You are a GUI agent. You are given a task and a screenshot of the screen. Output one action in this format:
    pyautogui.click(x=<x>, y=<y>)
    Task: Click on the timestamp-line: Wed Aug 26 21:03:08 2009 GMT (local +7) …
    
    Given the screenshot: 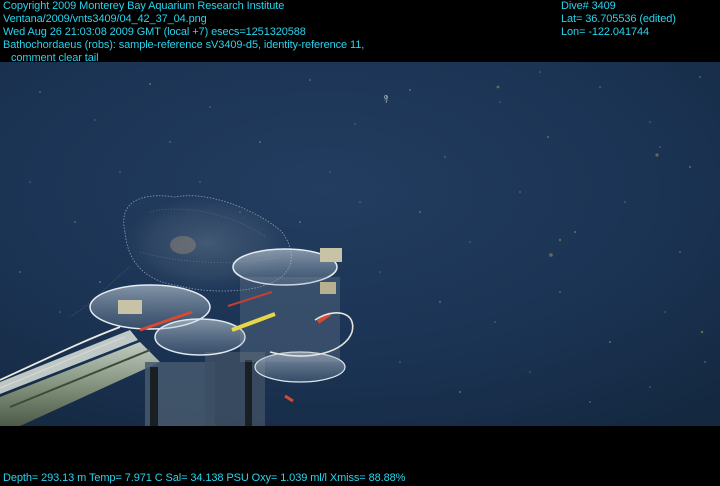 What is the action you would take?
    pyautogui.click(x=154, y=32)
    